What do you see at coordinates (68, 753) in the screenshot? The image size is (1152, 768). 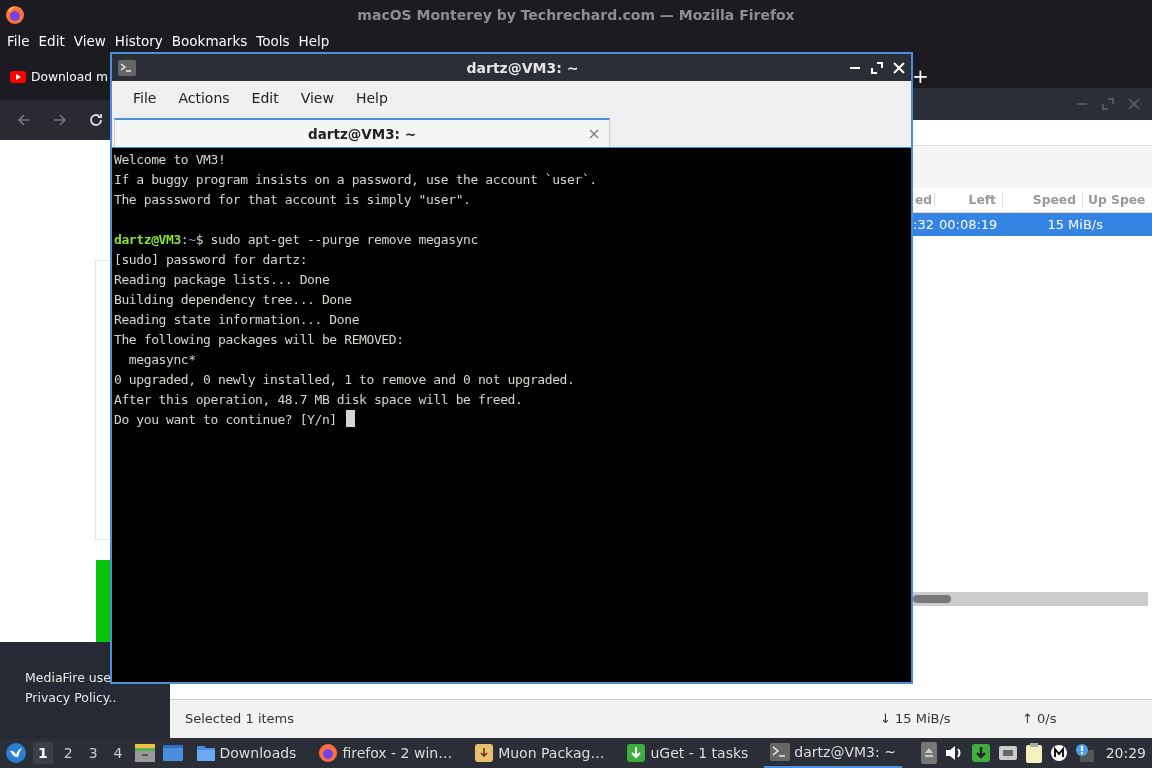 I see `workspace-button: 2` at bounding box center [68, 753].